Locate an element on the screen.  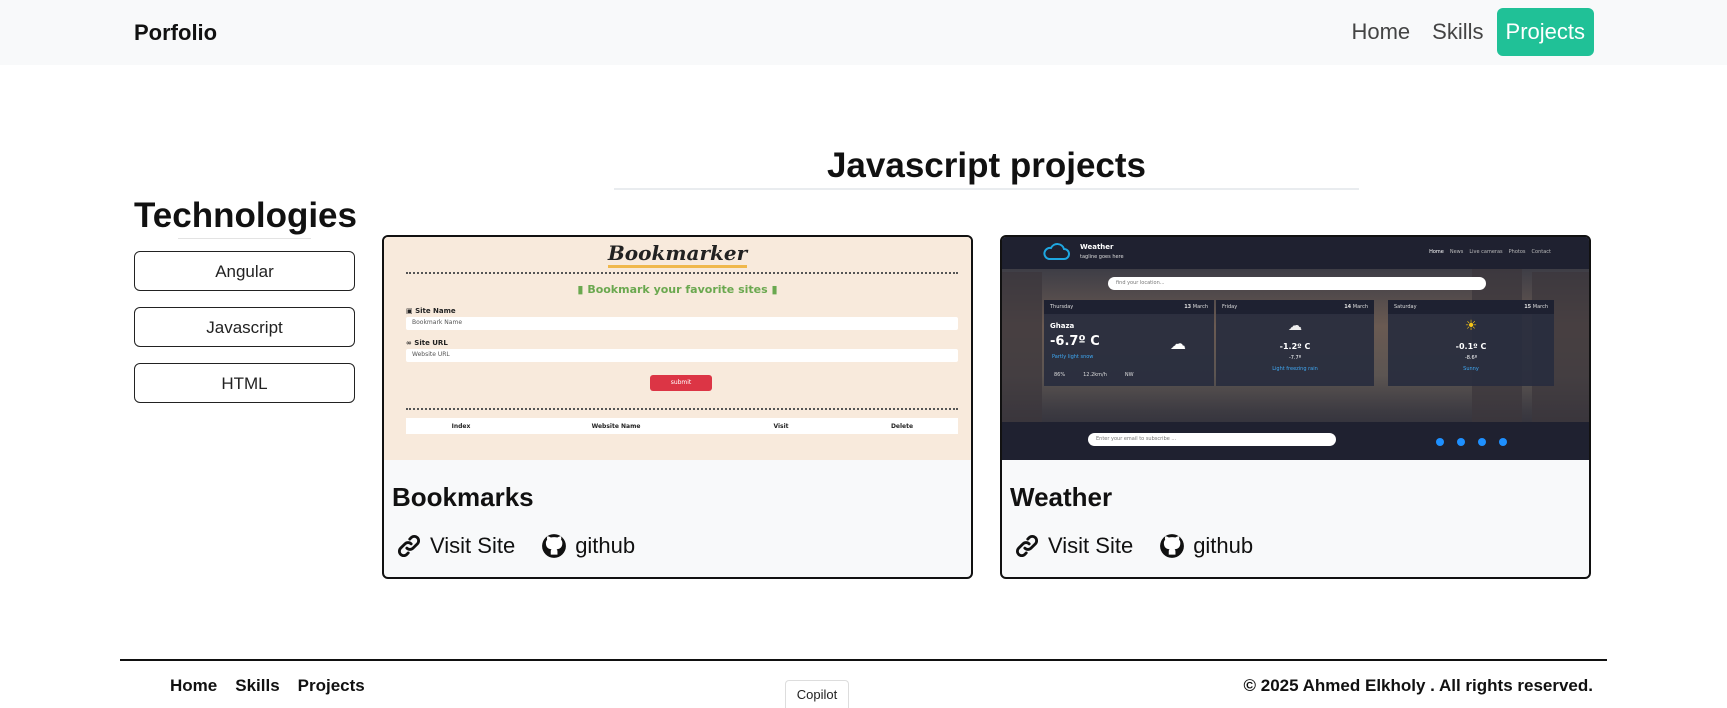
nav-link-skills: Skills is located at coordinates (1457, 32).